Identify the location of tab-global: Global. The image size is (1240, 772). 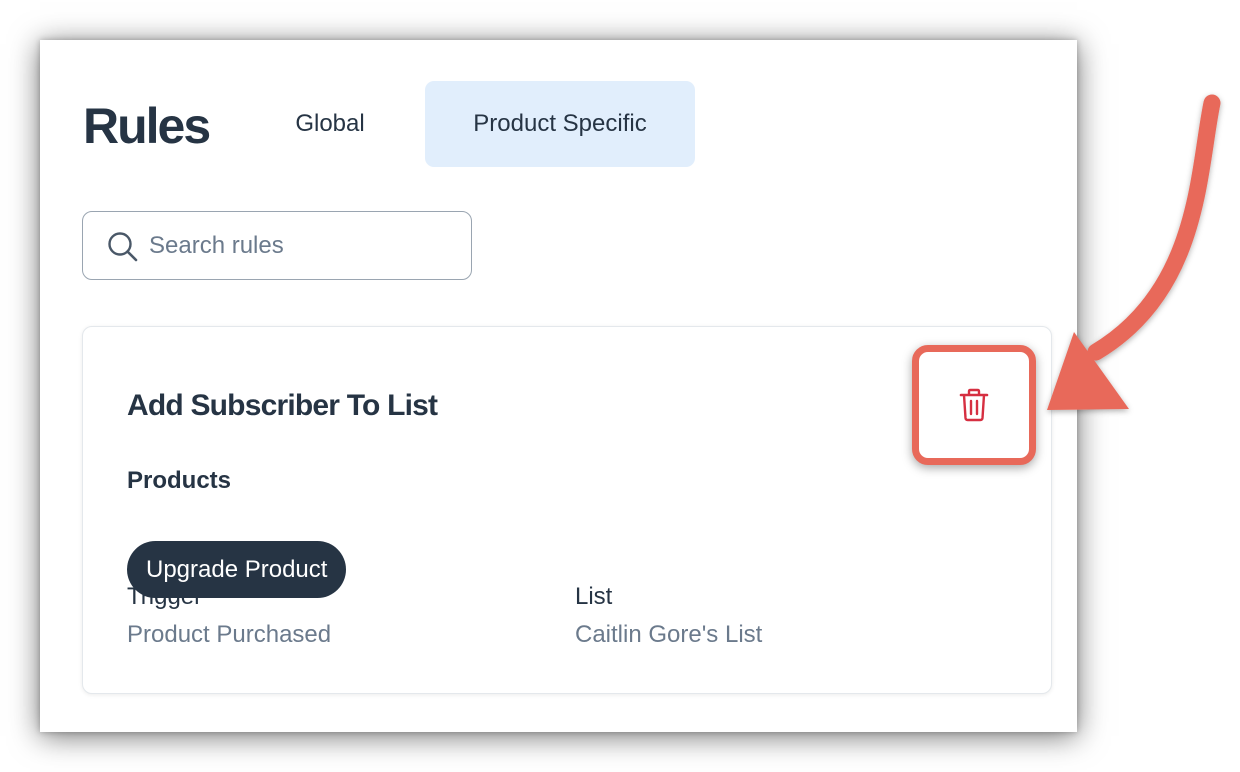
(330, 124).